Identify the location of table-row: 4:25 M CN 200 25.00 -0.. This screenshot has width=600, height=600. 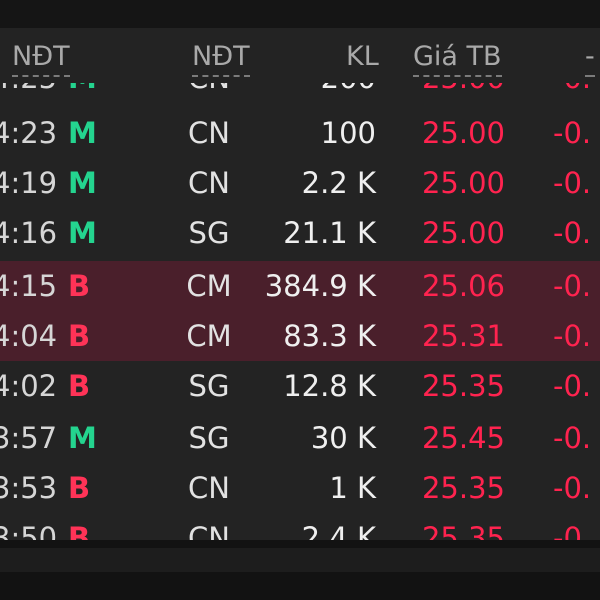
(300, 93).